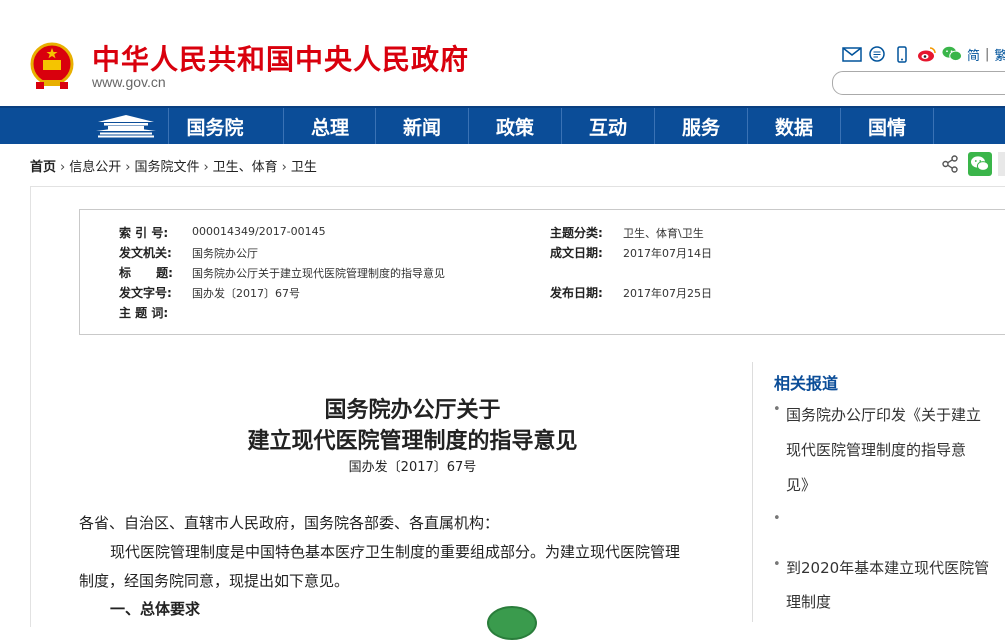 Image resolution: width=1005 pixels, height=640 pixels. What do you see at coordinates (318, 273) in the screenshot?
I see `meta-title-value: 国务院办公厅关于建立现代医院管理制度的指导意见` at bounding box center [318, 273].